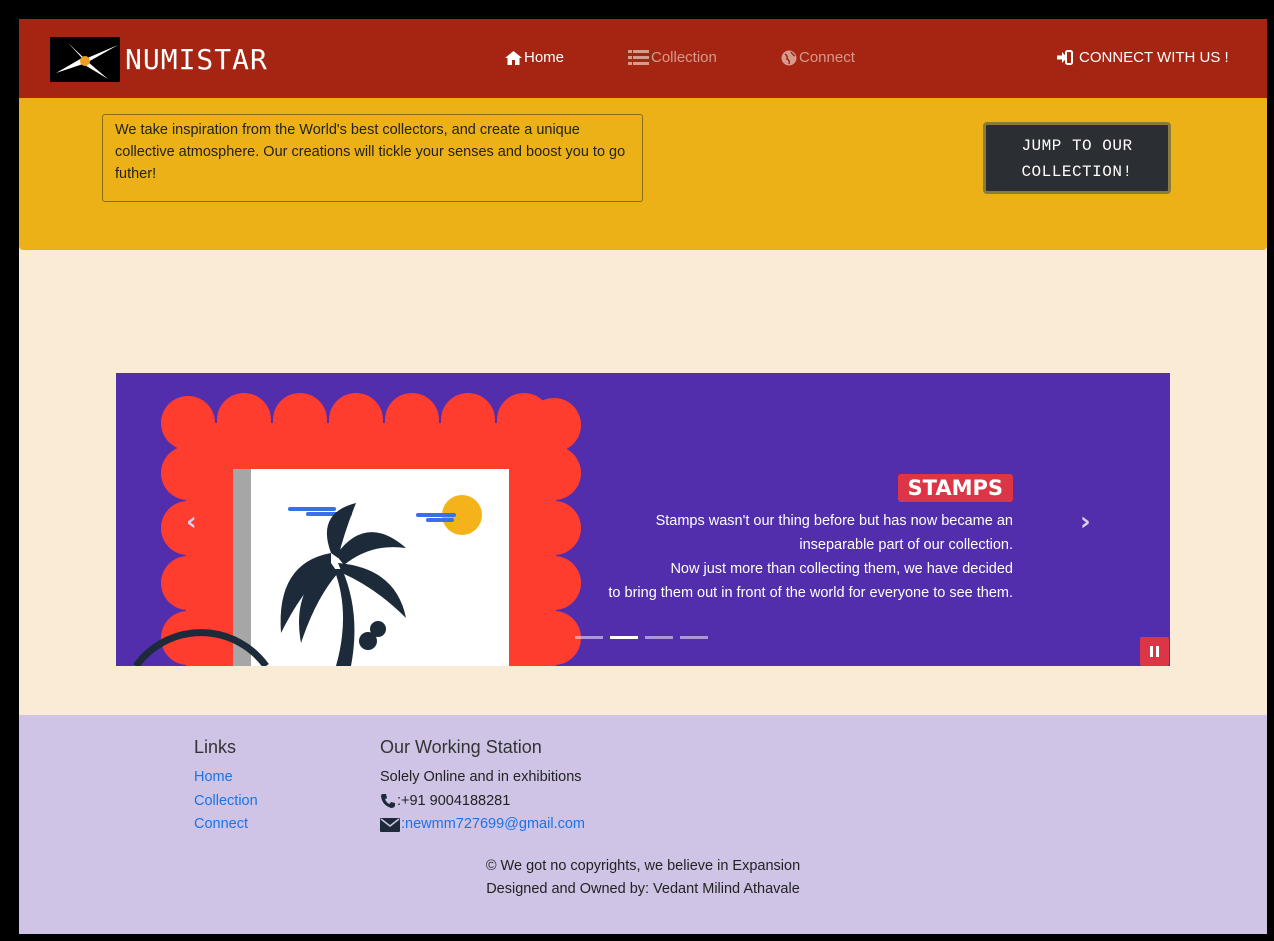  I want to click on caption-line: inseparable part of our collection., so click(906, 545).